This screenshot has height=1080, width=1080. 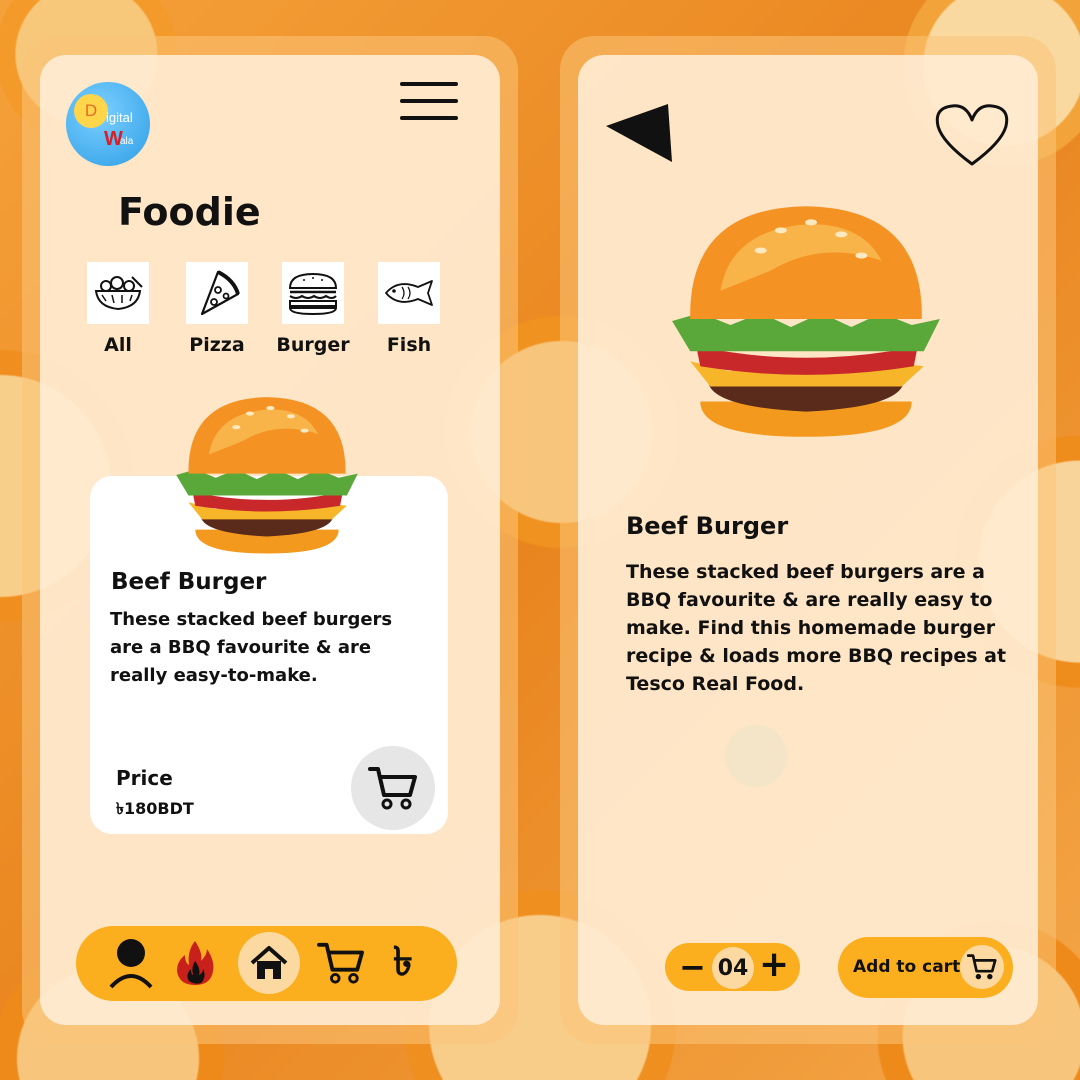 I want to click on fire-icon, so click(x=195, y=963).